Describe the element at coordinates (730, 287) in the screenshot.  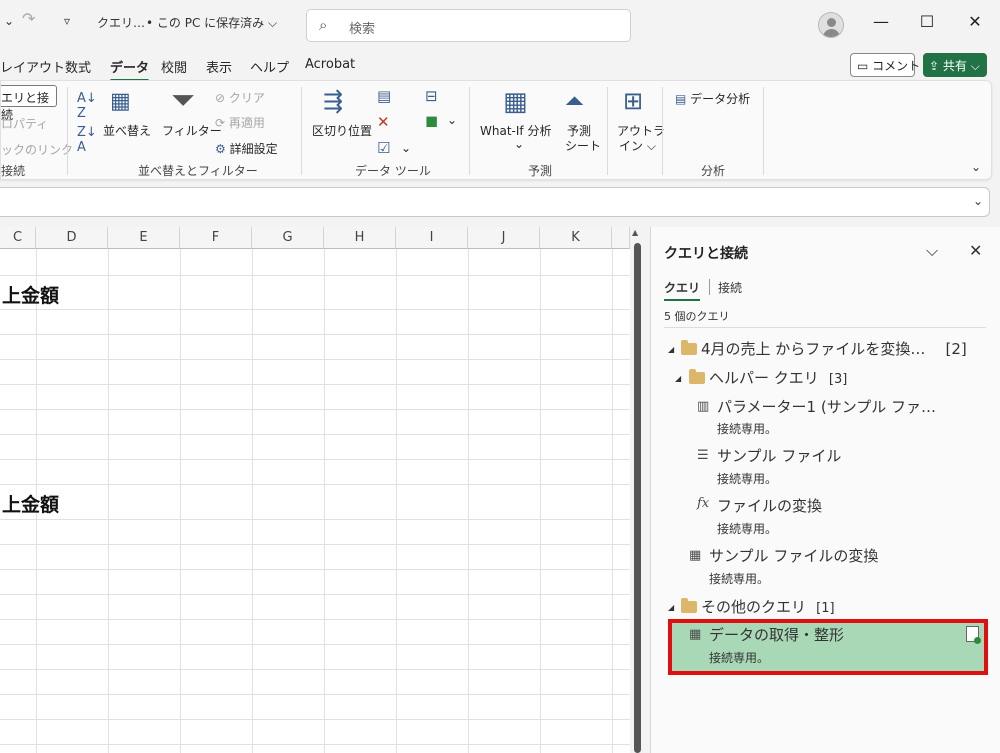
I see `tab-connections: 接続` at that location.